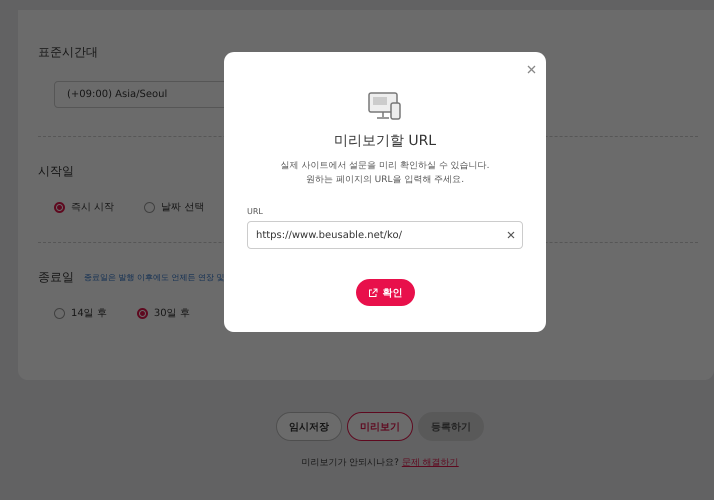  I want to click on section-title: 표준시간대, so click(68, 52).